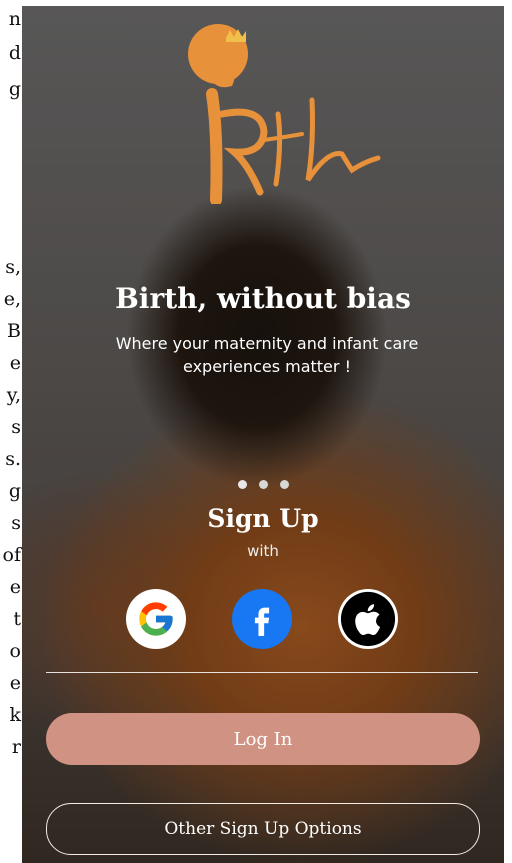 Image resolution: width=512 pixels, height=863 pixels. I want to click on side-text-line: of, so click(11, 555).